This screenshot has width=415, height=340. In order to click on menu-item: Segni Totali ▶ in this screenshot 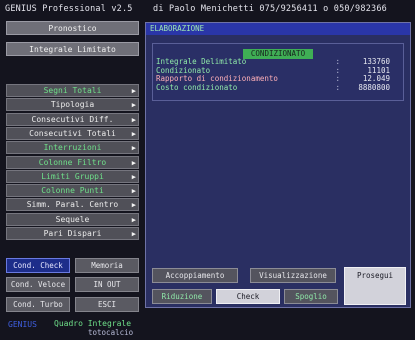, I will do `click(72, 90)`.